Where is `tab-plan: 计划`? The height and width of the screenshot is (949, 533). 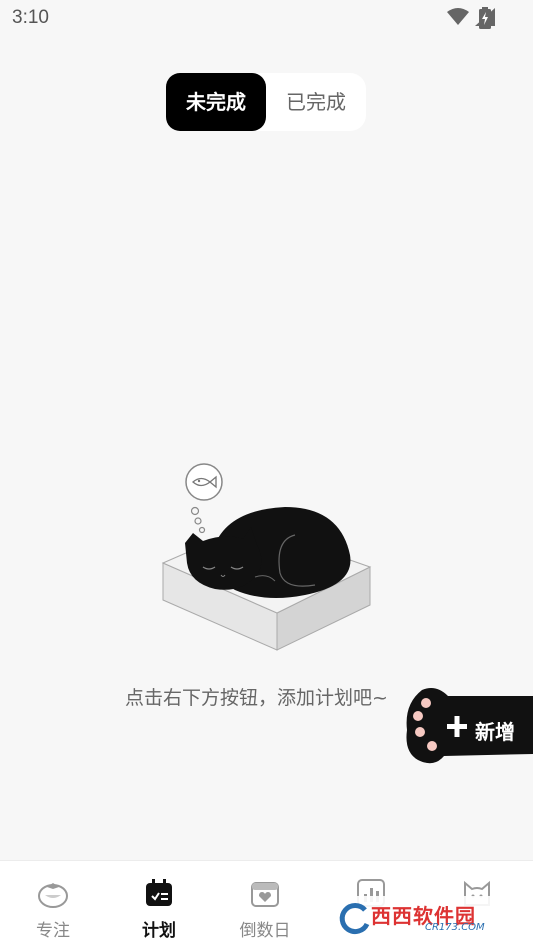 tab-plan: 计划 is located at coordinates (159, 905).